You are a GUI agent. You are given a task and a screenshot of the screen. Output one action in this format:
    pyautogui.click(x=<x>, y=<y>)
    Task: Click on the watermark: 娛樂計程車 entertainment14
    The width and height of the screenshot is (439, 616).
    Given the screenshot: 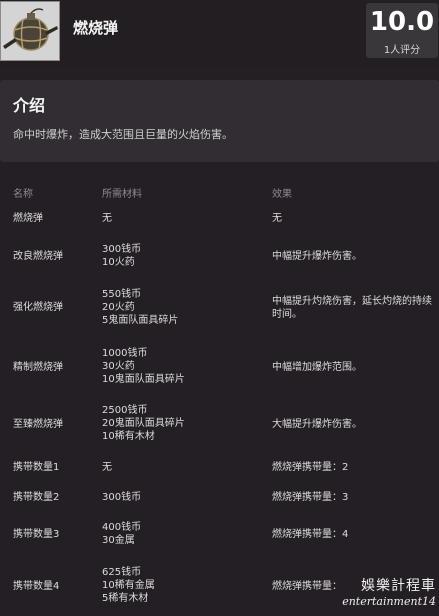 What is the action you would take?
    pyautogui.click(x=373, y=591)
    